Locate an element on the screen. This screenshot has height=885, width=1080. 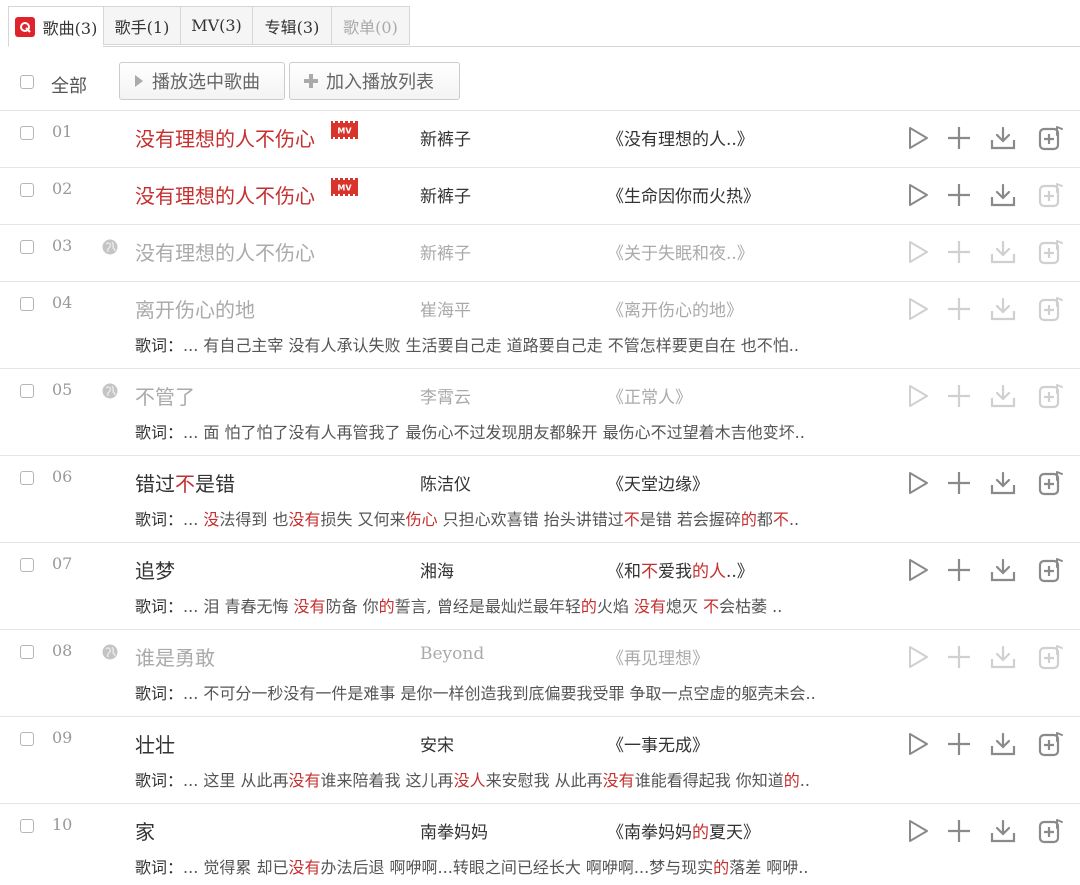
artist-name: 安宋 is located at coordinates (437, 743).